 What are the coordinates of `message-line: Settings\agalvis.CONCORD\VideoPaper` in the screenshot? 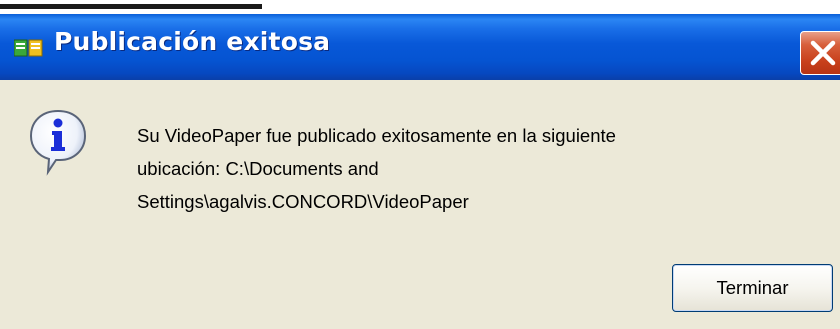 It's located at (303, 201).